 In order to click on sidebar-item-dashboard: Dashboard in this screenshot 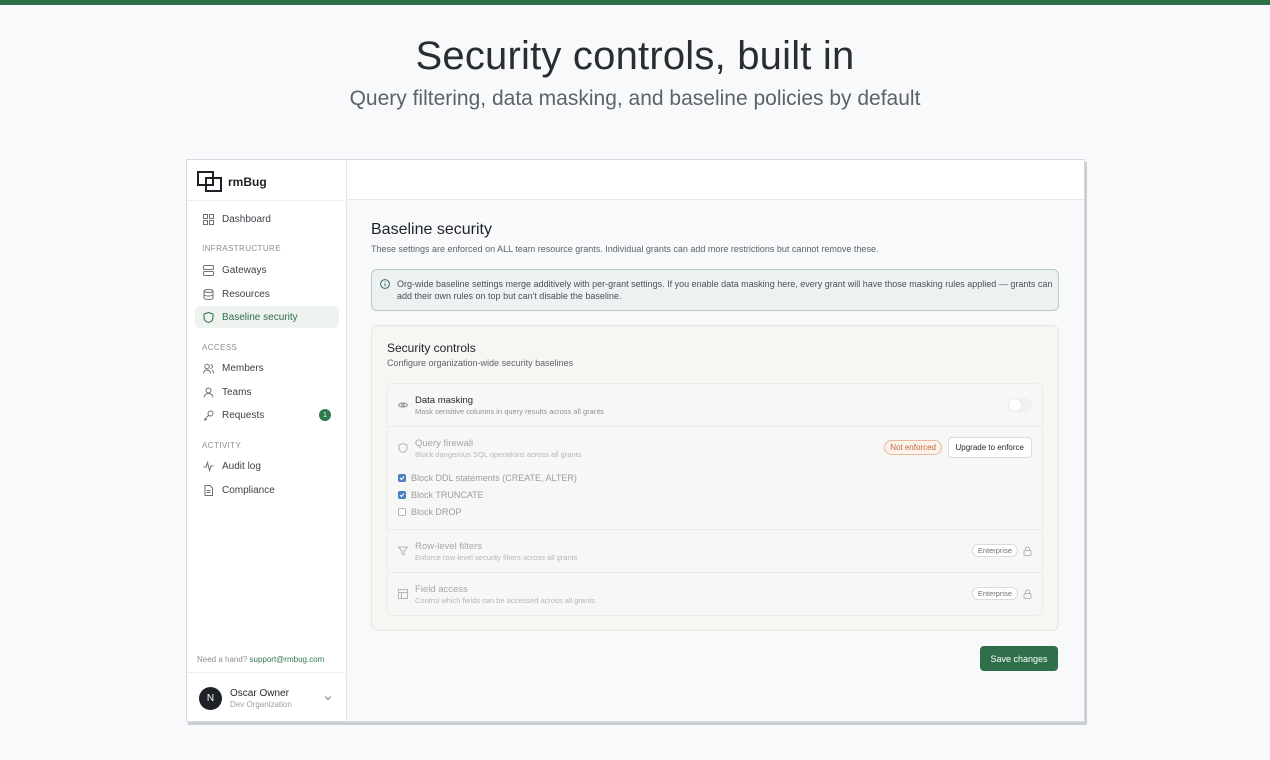, I will do `click(267, 219)`.